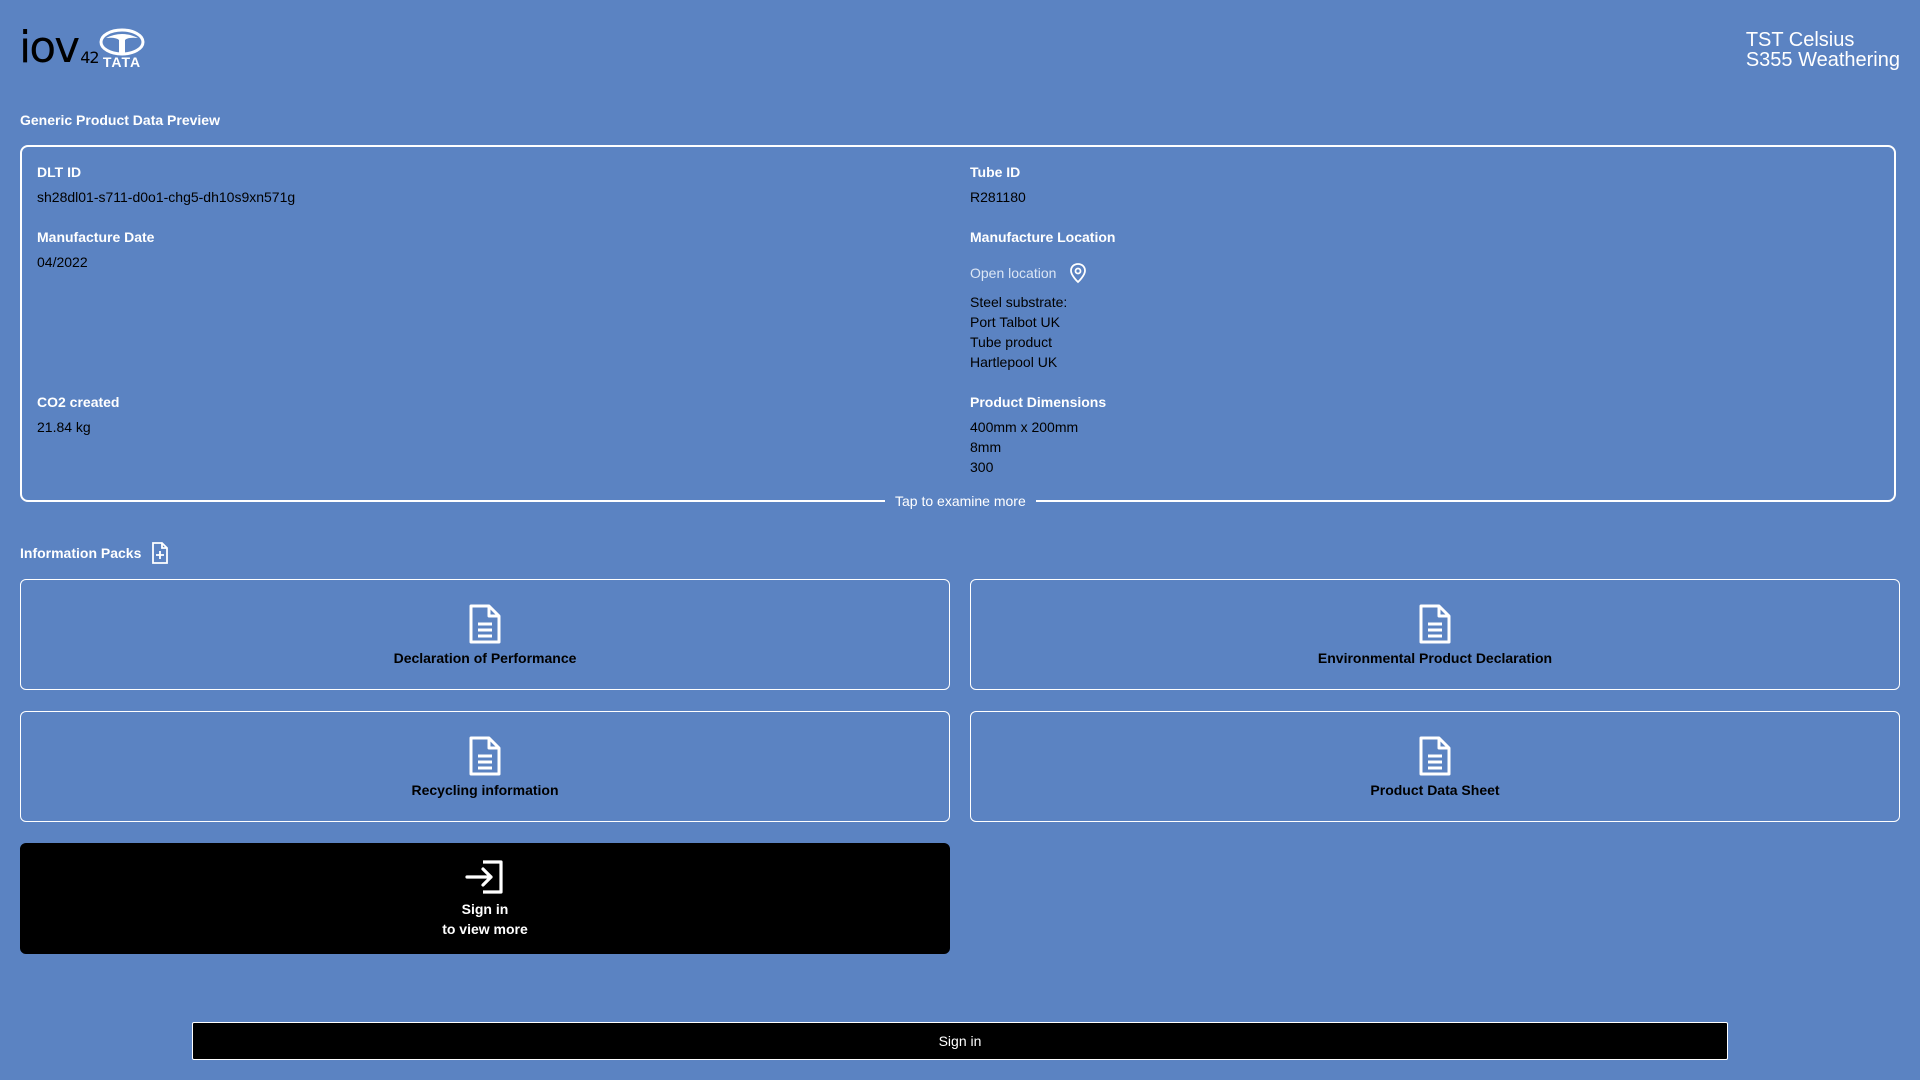 Image resolution: width=1920 pixels, height=1080 pixels. Describe the element at coordinates (1038, 402) in the screenshot. I see `dimensions-label: Product Dimensions` at that location.